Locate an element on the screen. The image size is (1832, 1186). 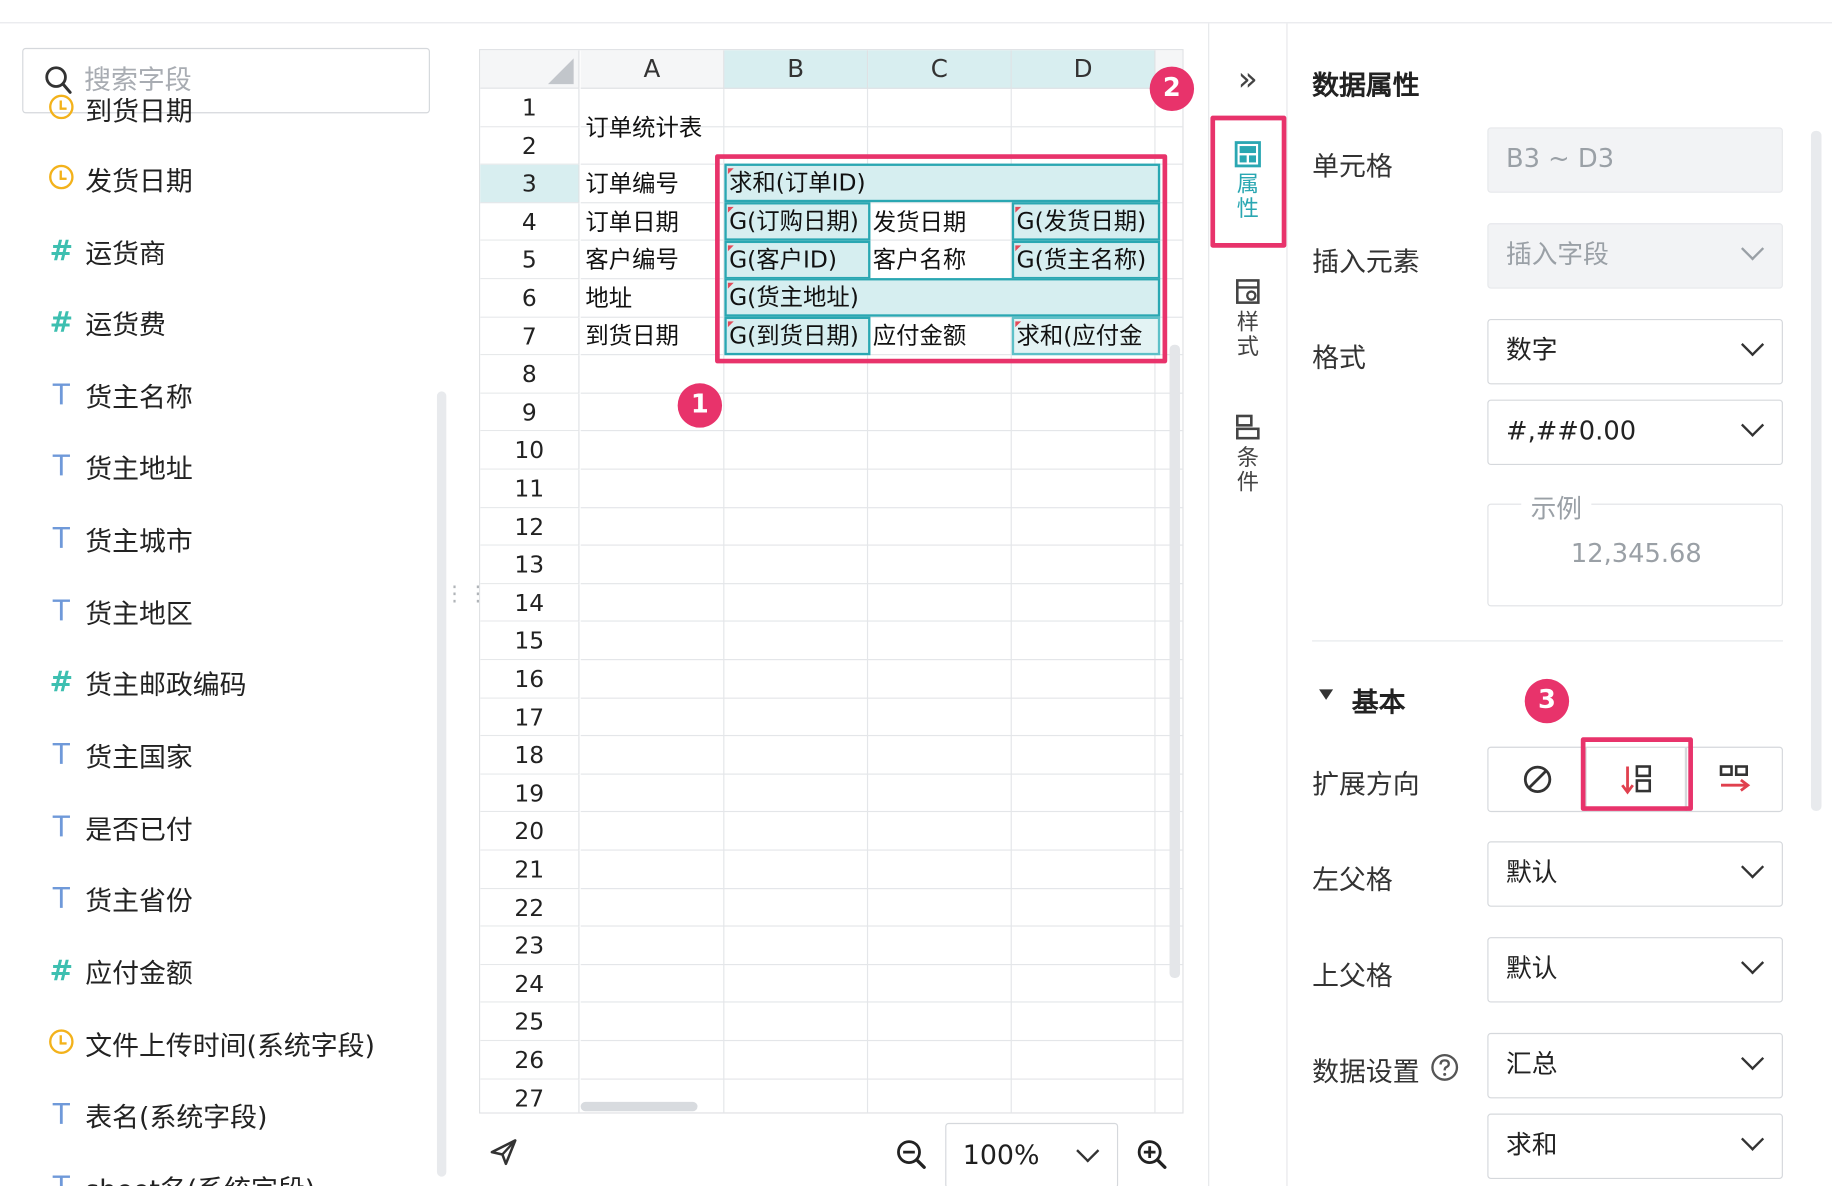
sheet-vertical-scrollbar is located at coordinates (1175, 661).